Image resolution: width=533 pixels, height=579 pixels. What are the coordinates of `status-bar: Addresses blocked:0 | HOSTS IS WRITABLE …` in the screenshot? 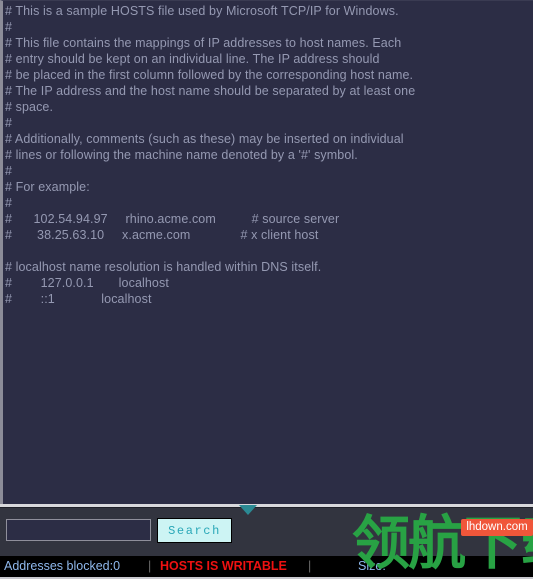 It's located at (266, 566).